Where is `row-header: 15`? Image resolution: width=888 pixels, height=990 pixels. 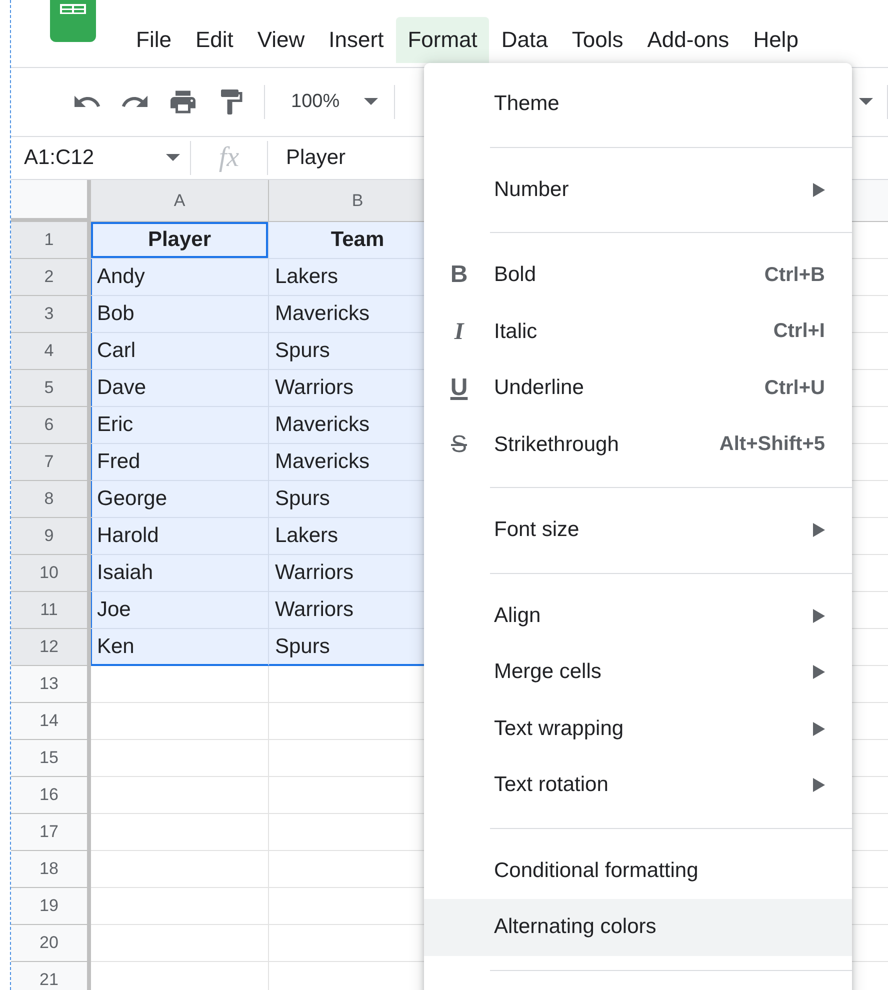 row-header: 15 is located at coordinates (51, 758).